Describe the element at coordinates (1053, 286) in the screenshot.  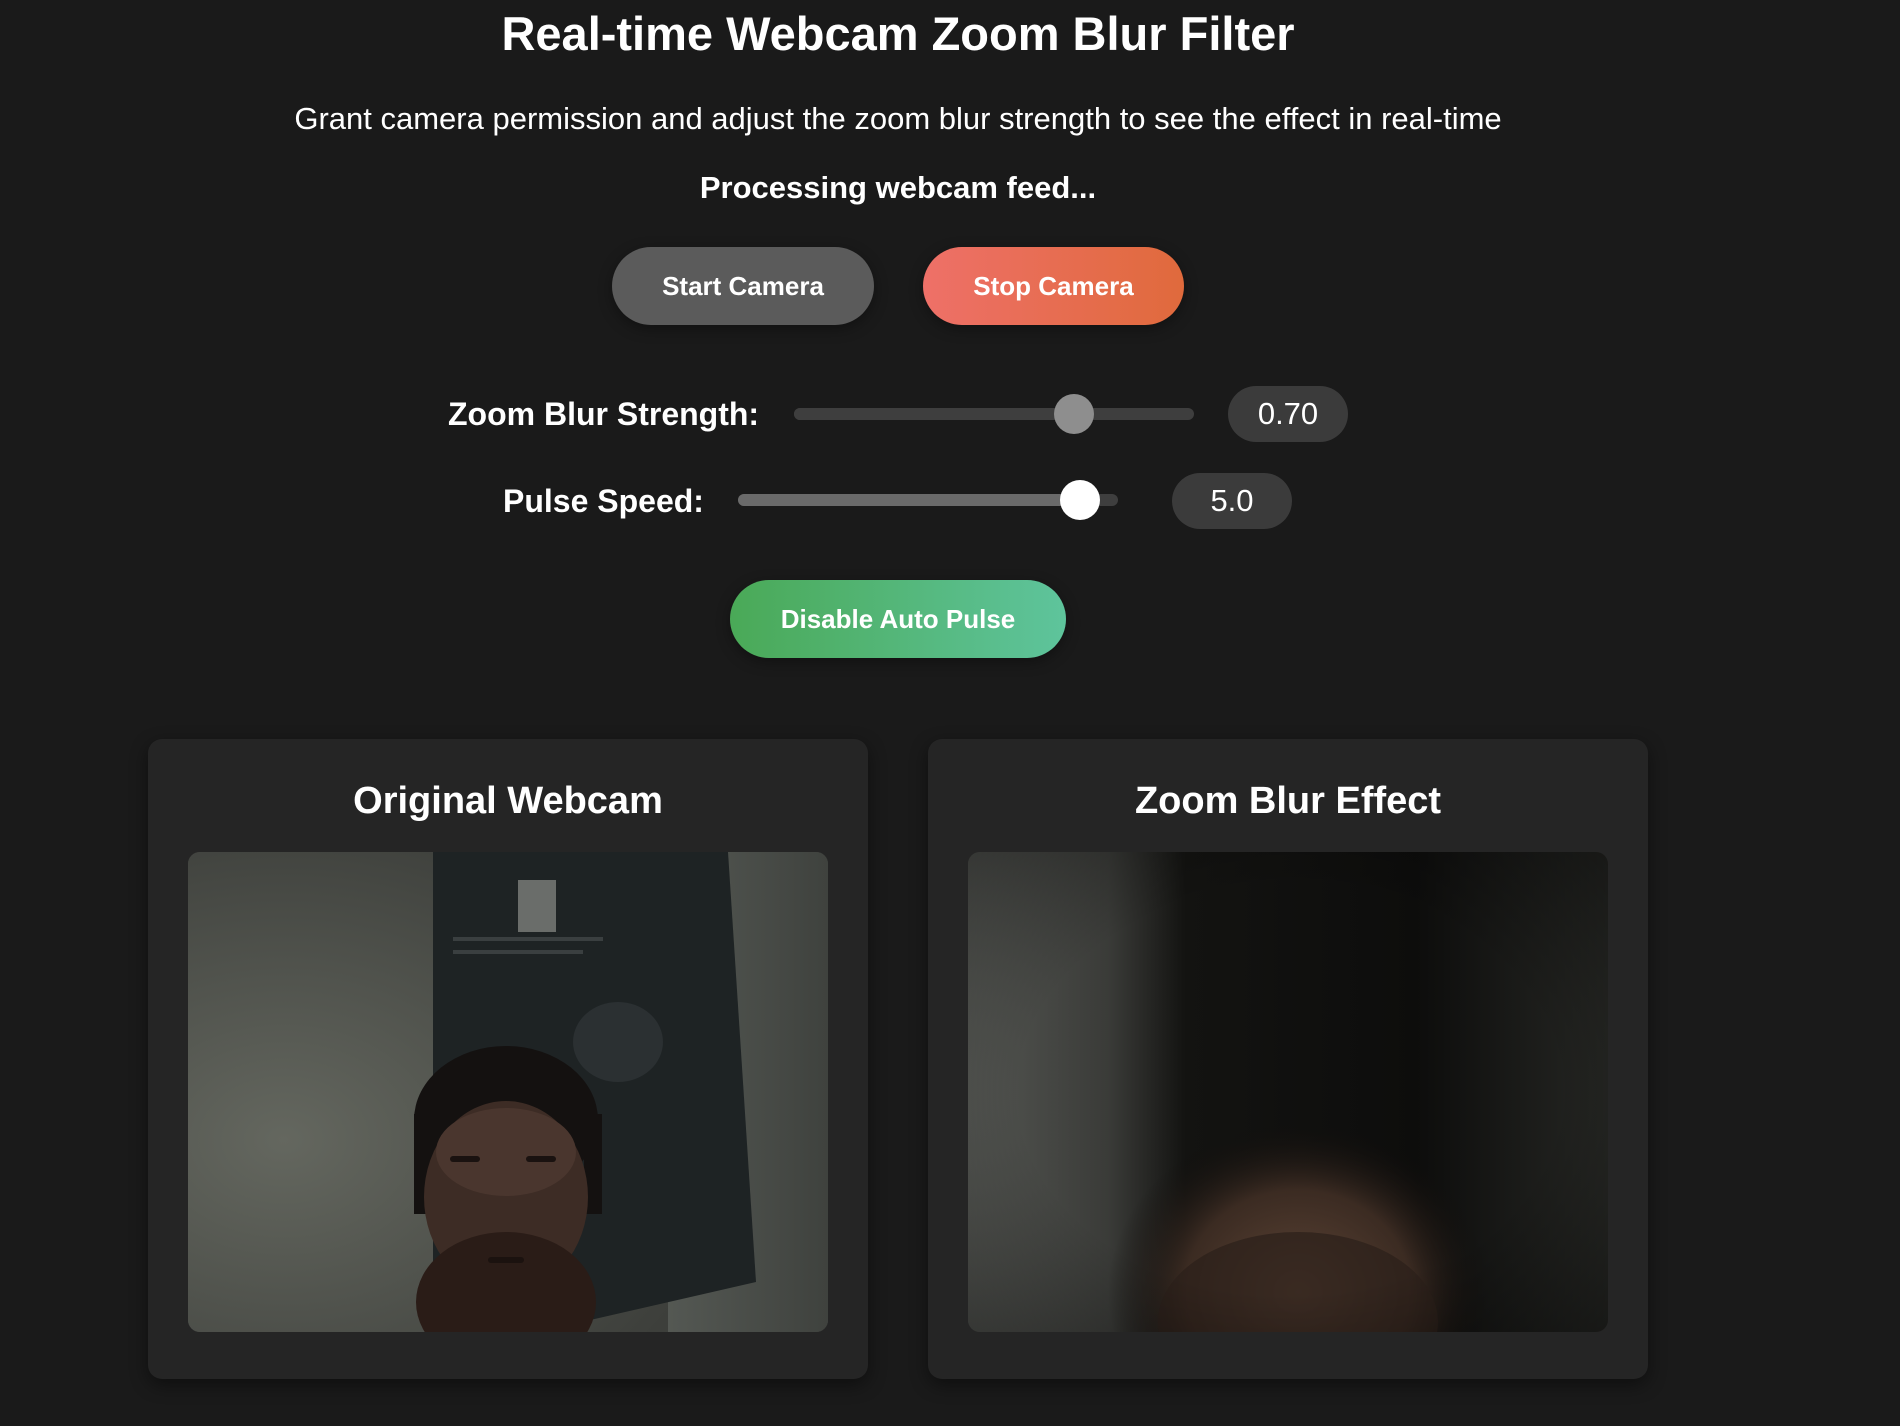
I see `stop-camera-button: Stop Camera` at that location.